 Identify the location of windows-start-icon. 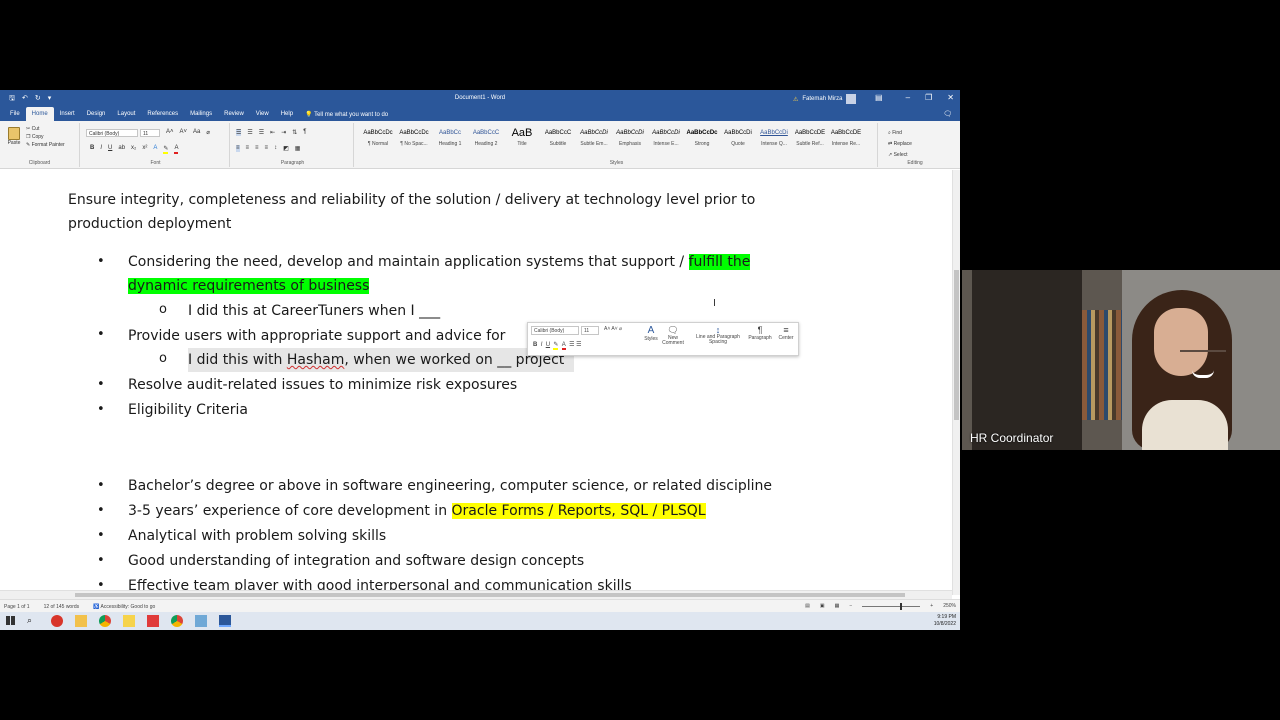
(10, 620).